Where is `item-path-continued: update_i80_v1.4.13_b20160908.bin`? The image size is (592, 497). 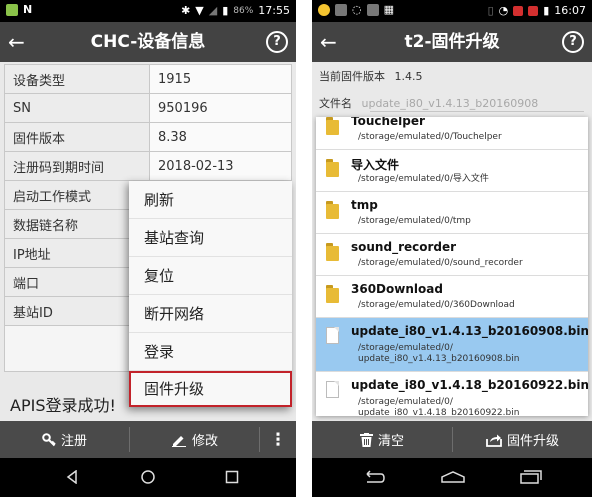 item-path-continued: update_i80_v1.4.13_b20160908.bin is located at coordinates (439, 359).